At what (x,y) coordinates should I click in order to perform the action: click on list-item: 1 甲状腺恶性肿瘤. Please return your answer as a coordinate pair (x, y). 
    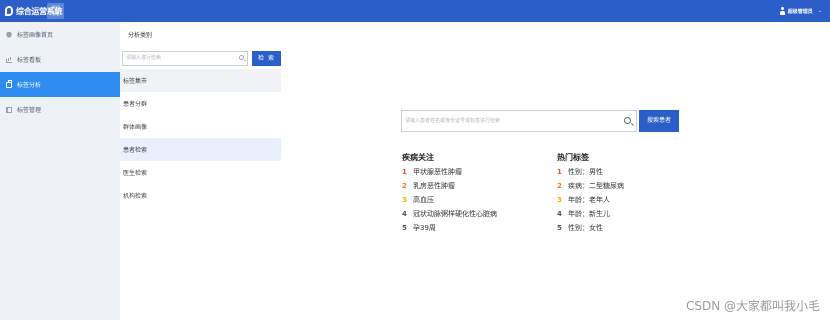
    Looking at the image, I should click on (449, 172).